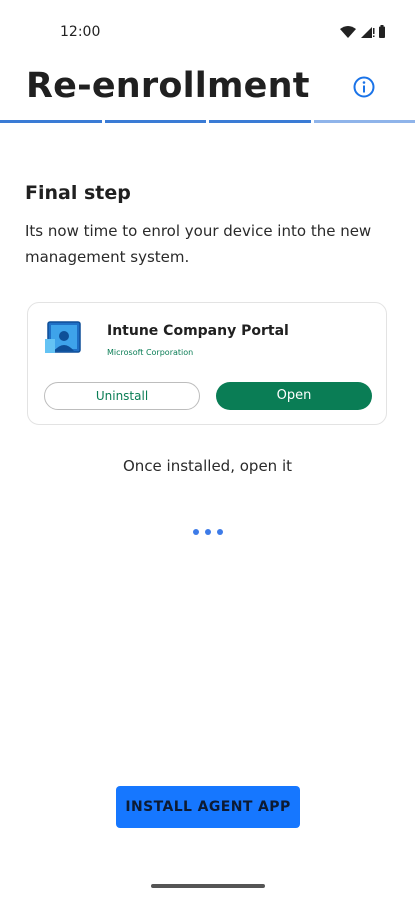  I want to click on company-portal-app-icon, so click(63, 337).